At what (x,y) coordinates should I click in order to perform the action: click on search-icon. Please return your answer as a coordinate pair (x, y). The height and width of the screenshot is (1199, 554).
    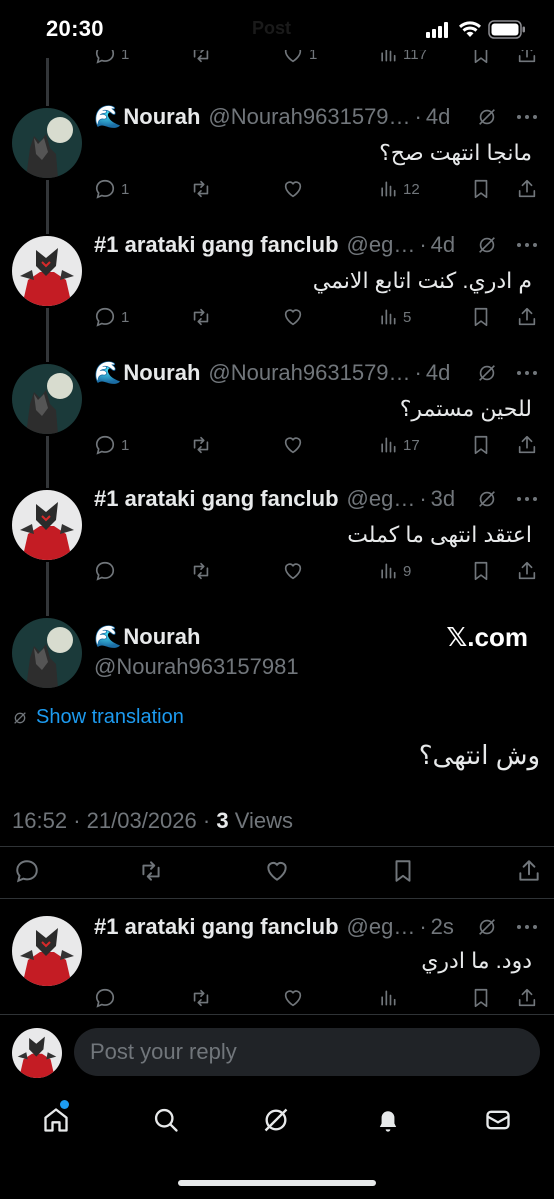
    Looking at the image, I should click on (166, 1120).